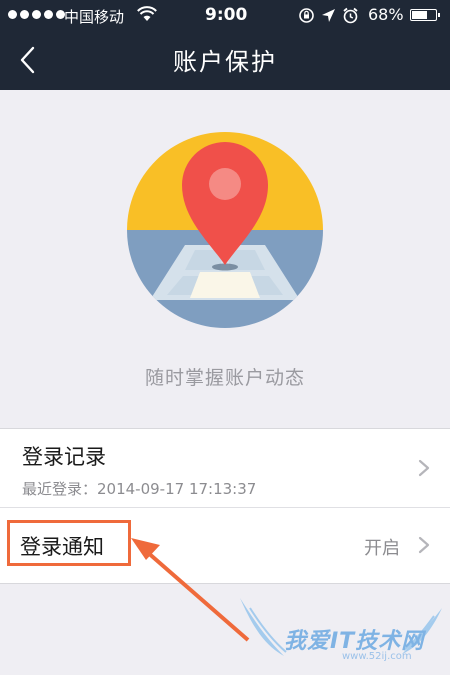 The image size is (450, 675). What do you see at coordinates (341, 630) in the screenshot?
I see `watermark: 我爱IT技术网 www.52ij.com` at bounding box center [341, 630].